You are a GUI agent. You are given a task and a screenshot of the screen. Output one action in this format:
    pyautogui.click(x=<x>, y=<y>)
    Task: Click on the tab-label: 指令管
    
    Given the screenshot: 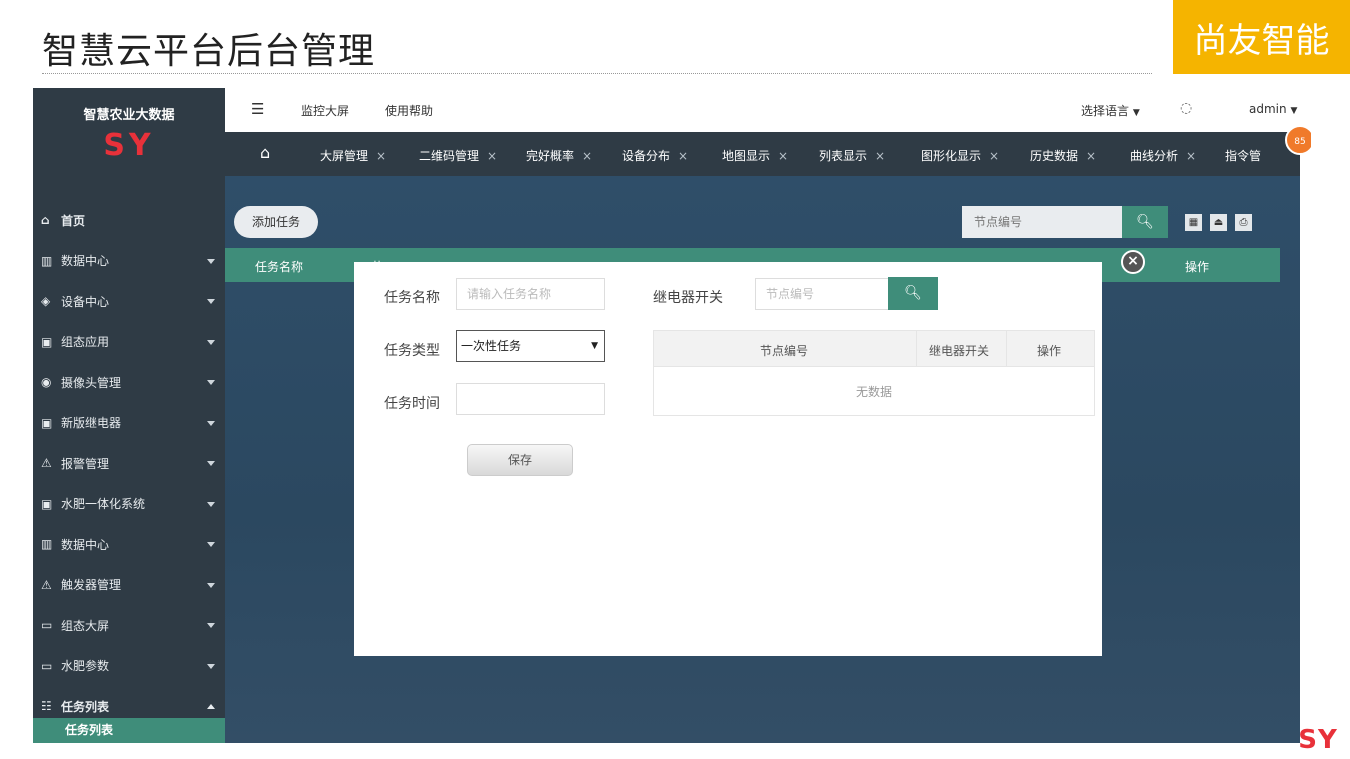 What is the action you would take?
    pyautogui.click(x=1243, y=156)
    